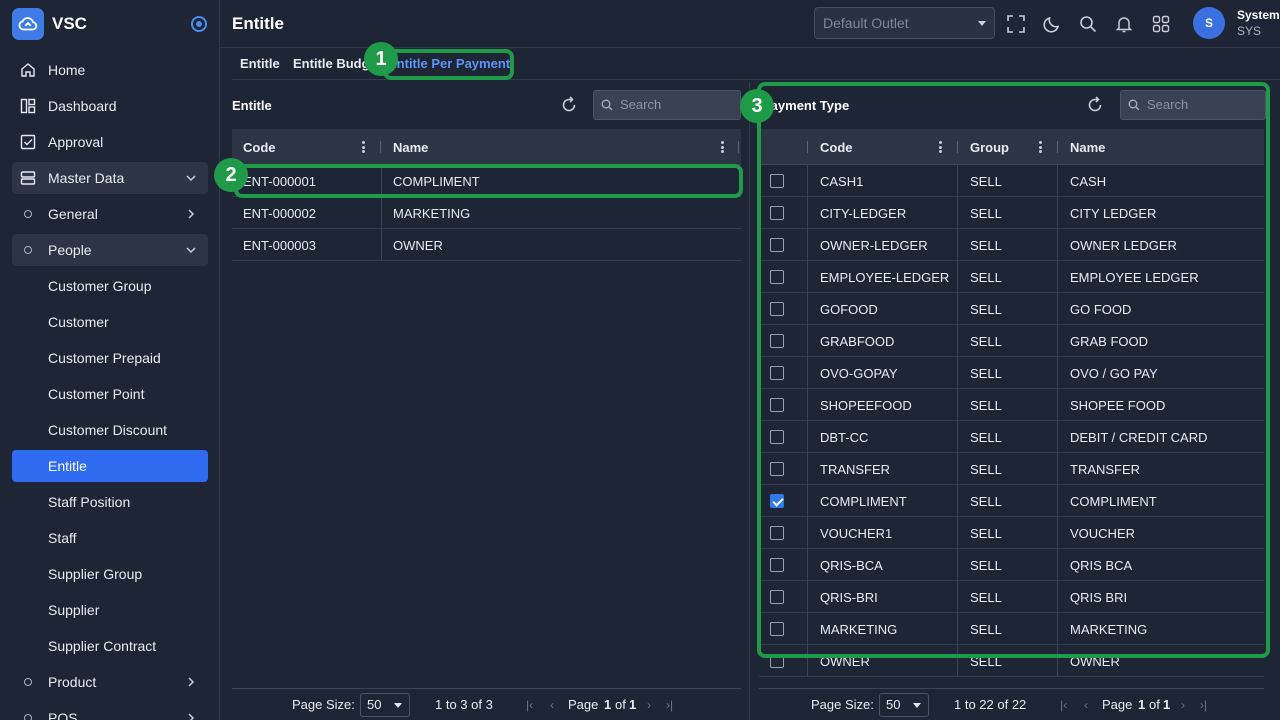 Image resolution: width=1280 pixels, height=720 pixels. I want to click on cell-code: ENT-000003, so click(279, 245).